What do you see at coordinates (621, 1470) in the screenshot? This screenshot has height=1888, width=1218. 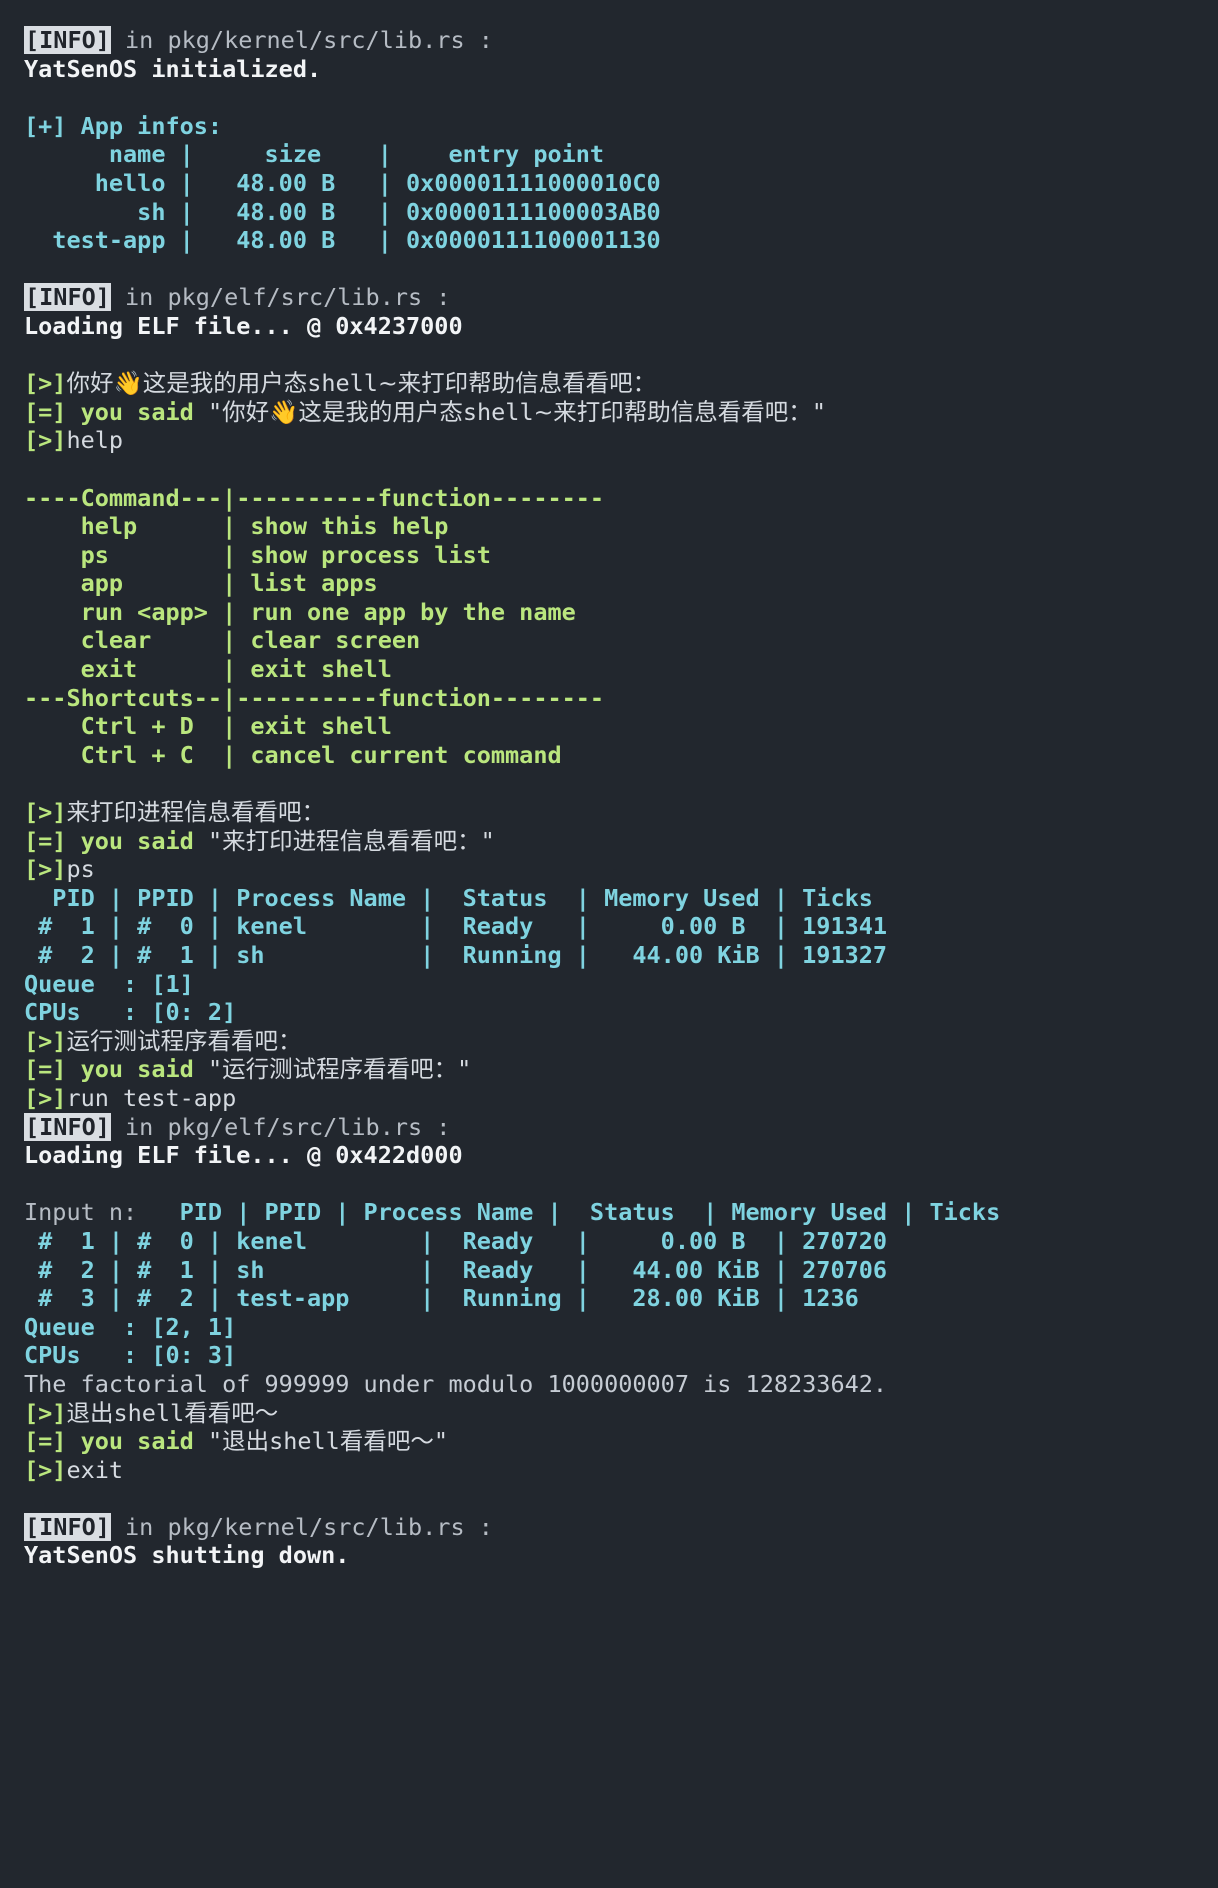 I see `shell-prompt-line: [>]exit` at bounding box center [621, 1470].